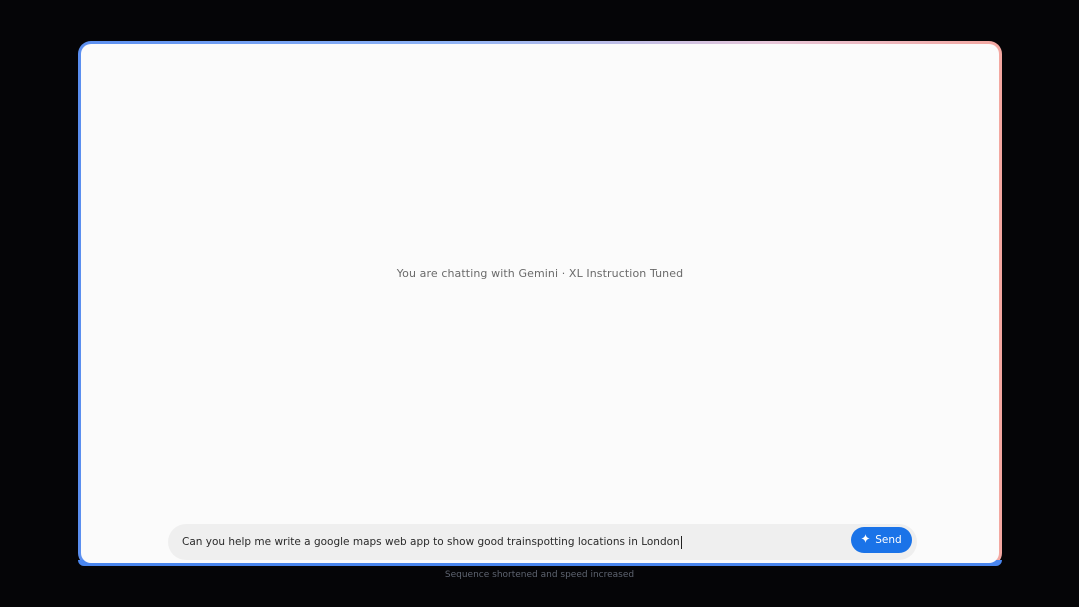  What do you see at coordinates (681, 542) in the screenshot?
I see `text-caret` at bounding box center [681, 542].